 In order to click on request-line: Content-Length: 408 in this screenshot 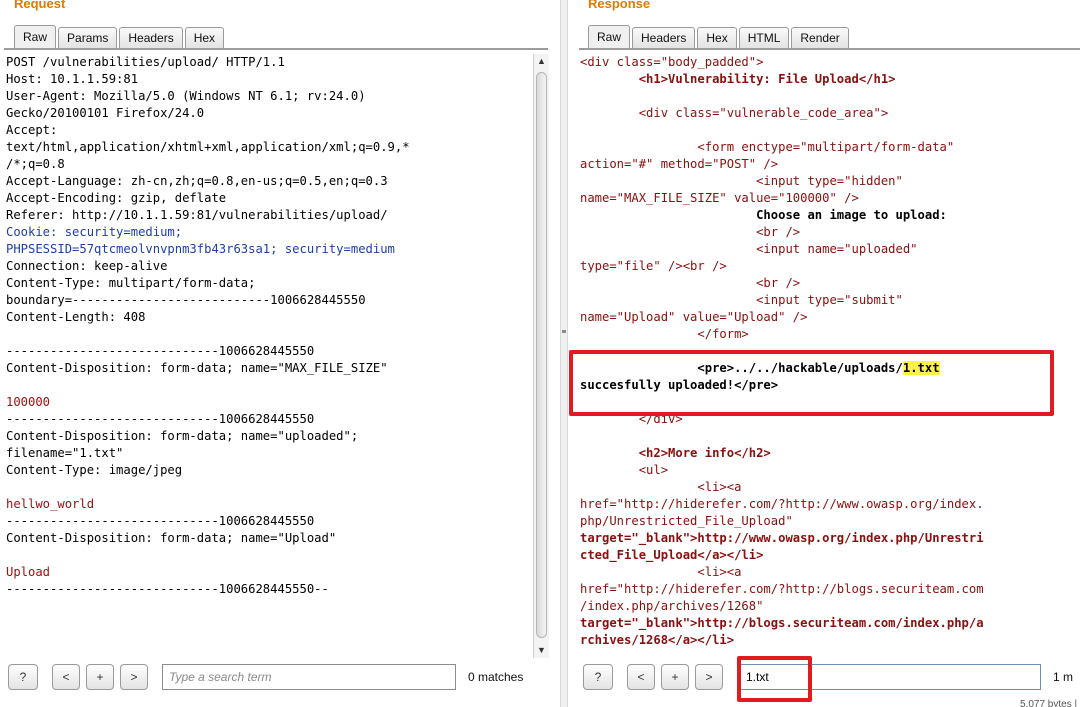, I will do `click(76, 317)`.